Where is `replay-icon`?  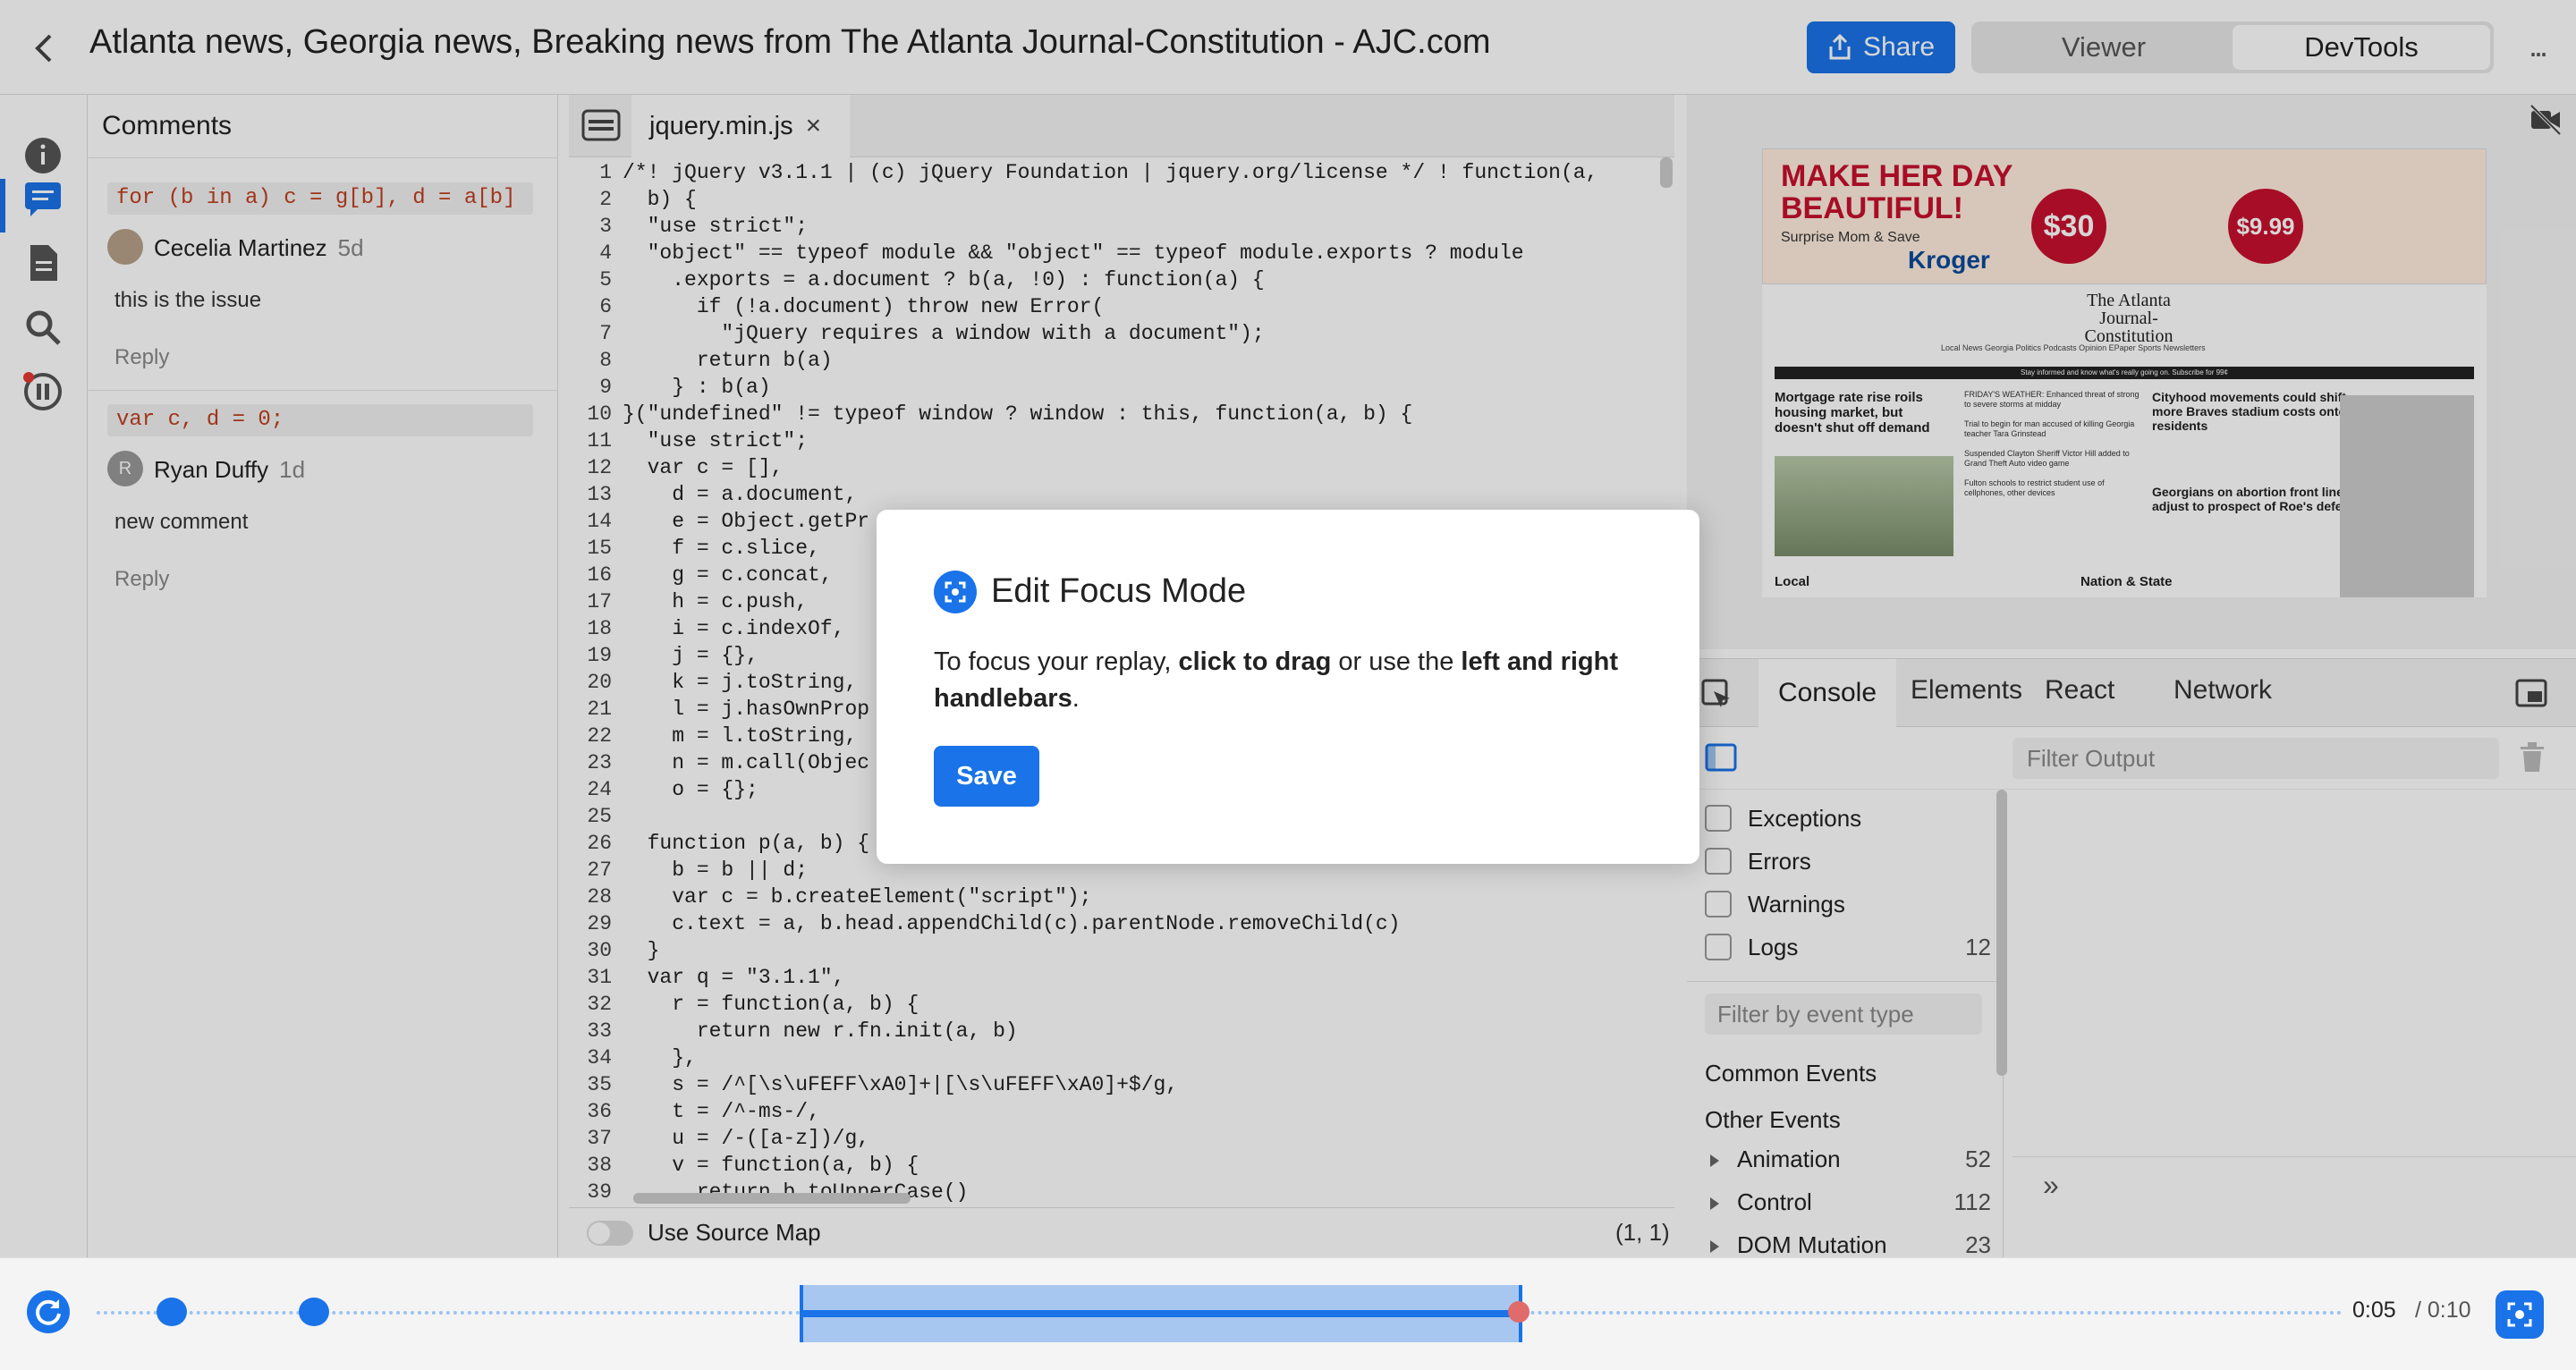 replay-icon is located at coordinates (48, 1311).